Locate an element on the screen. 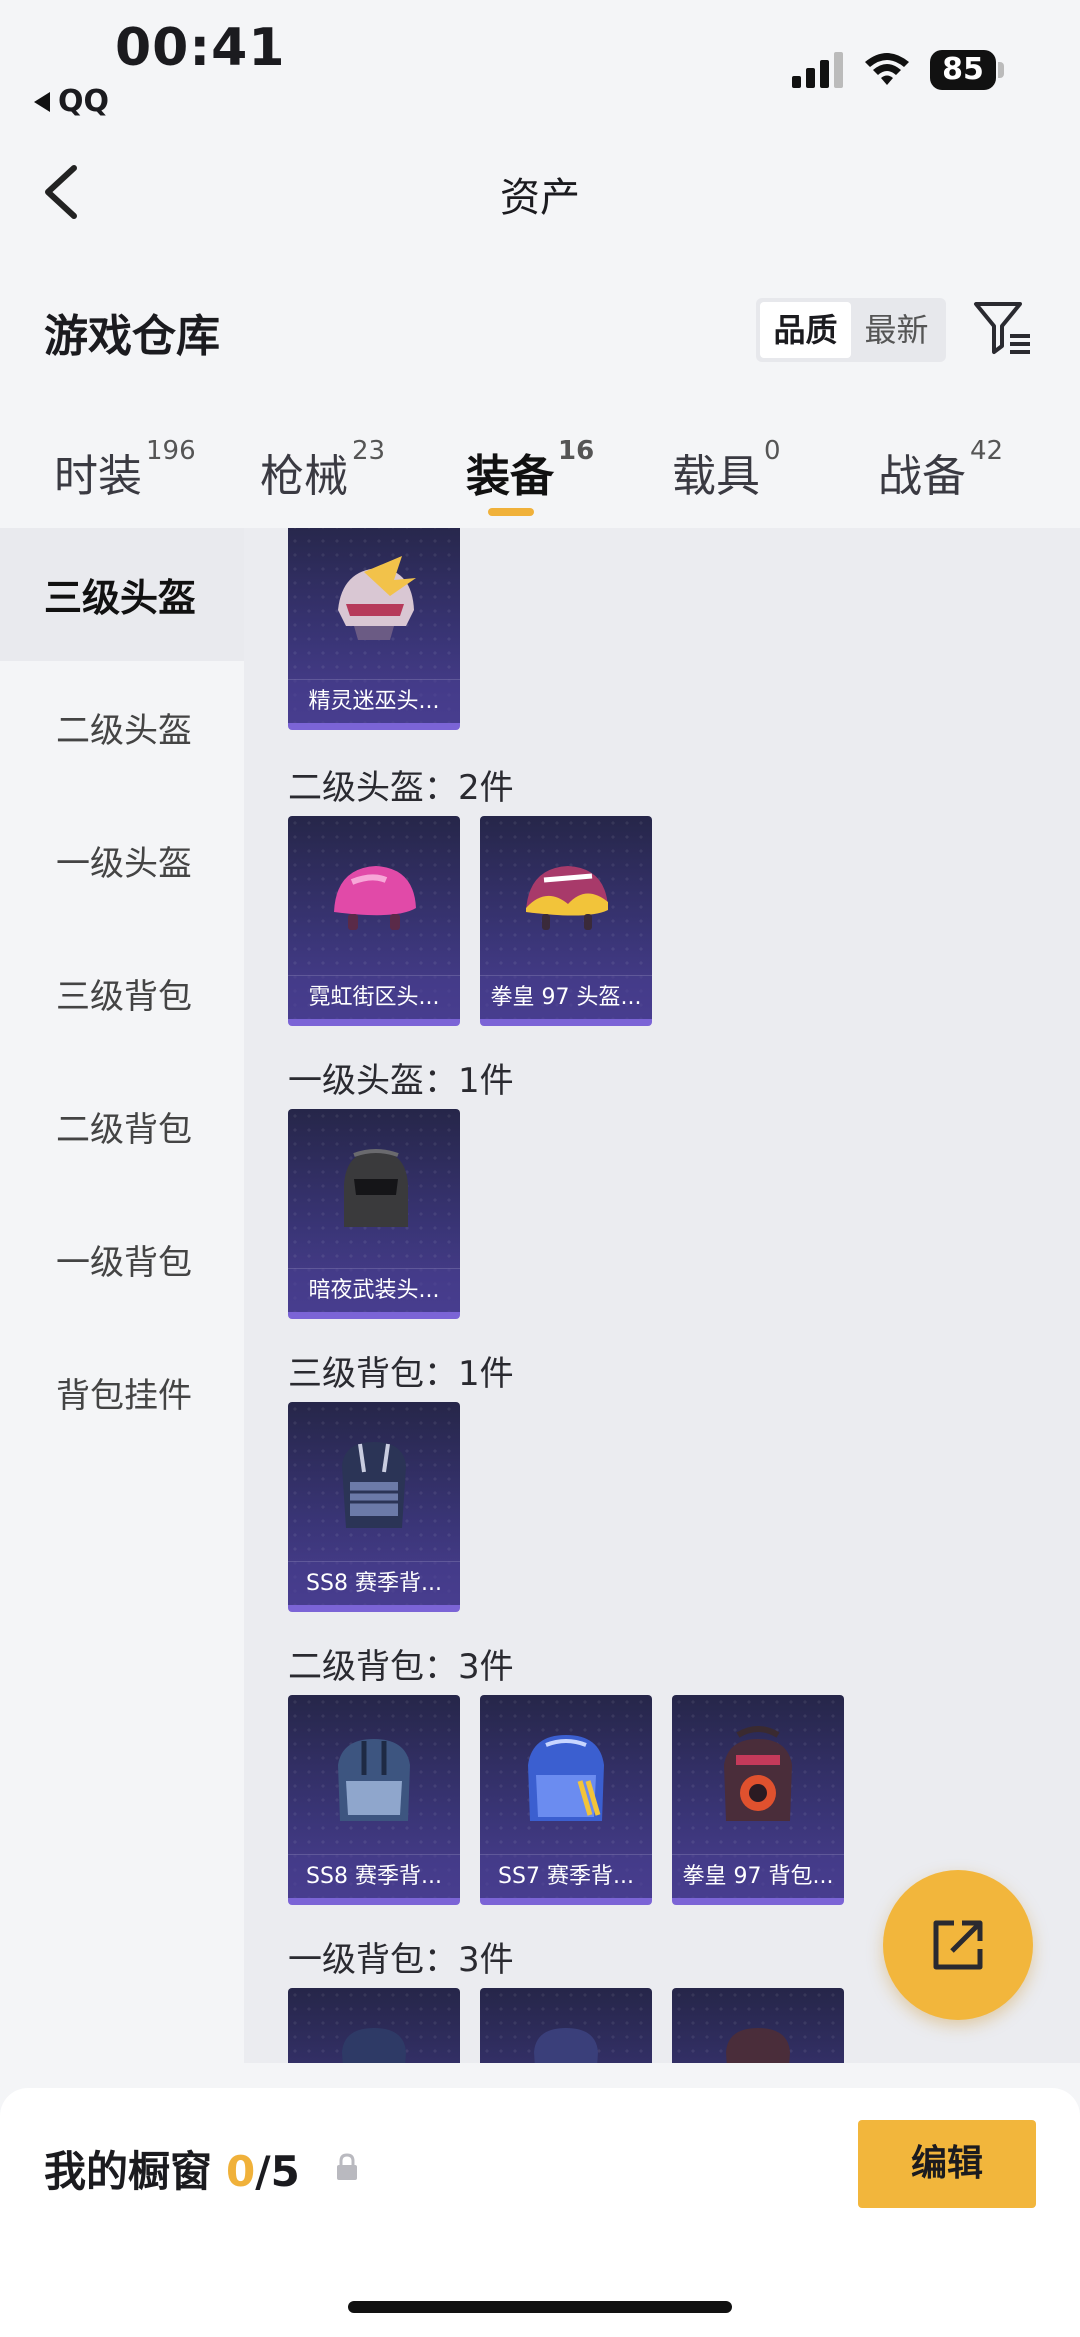 The width and height of the screenshot is (1080, 2337). sidebar-item-backpack-charm: 背包挂件 is located at coordinates (122, 1392).